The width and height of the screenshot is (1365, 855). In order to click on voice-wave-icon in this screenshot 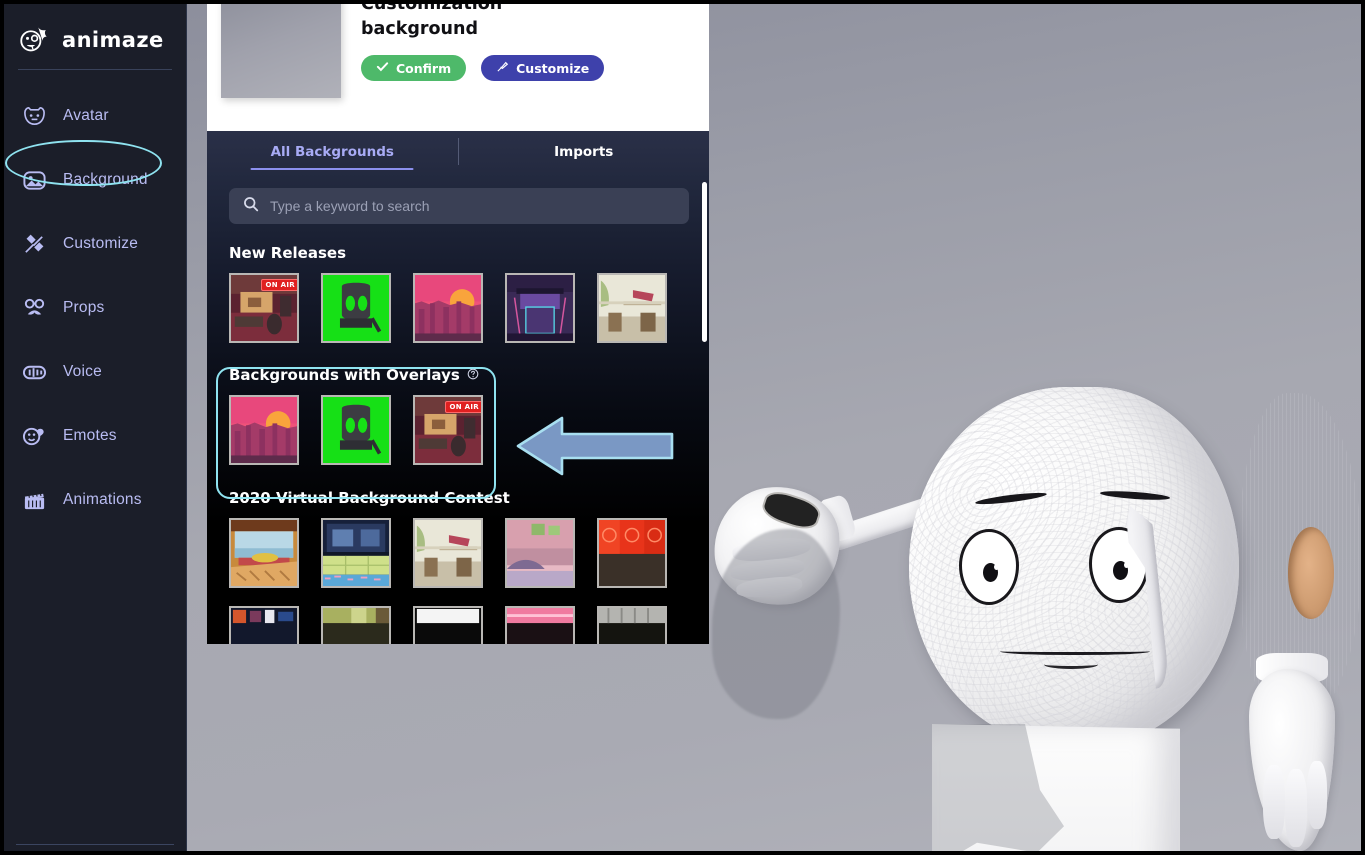, I will do `click(34, 372)`.